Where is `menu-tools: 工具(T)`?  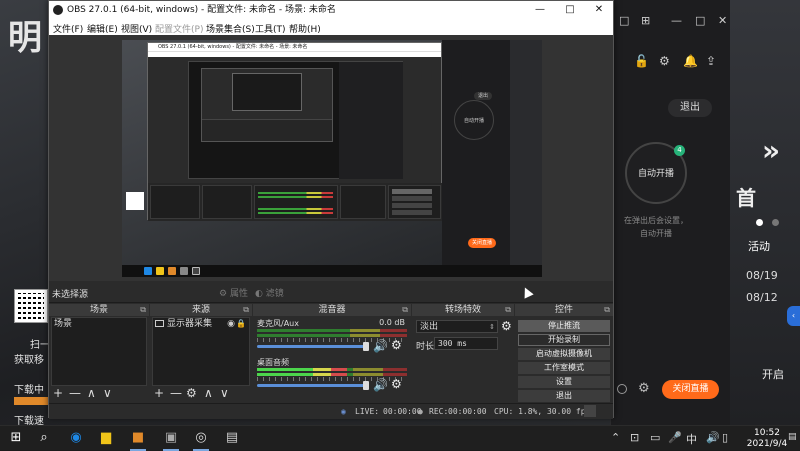
menu-tools: 工具(T) is located at coordinates (270, 28).